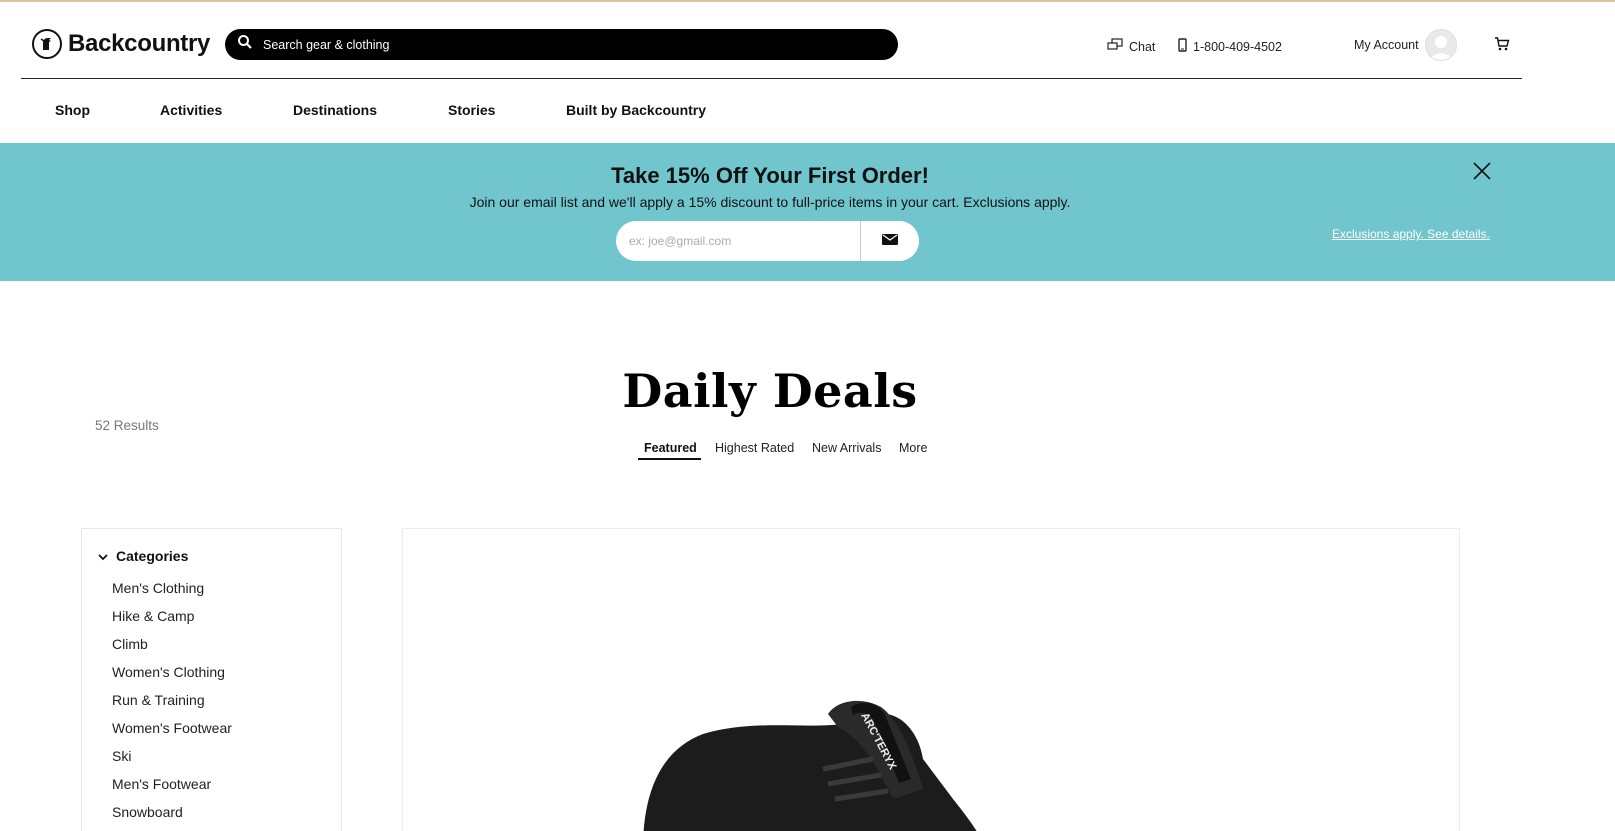 The image size is (1615, 831). Describe the element at coordinates (770, 175) in the screenshot. I see `promo-title: Take 15% Off Your First Order!` at that location.